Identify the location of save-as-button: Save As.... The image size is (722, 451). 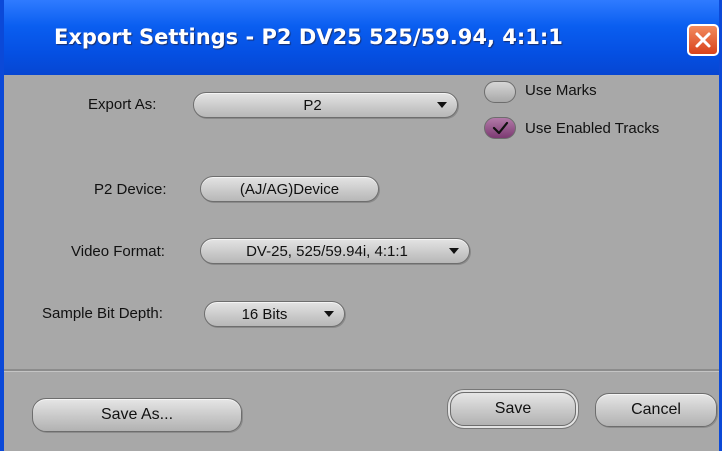
(137, 415).